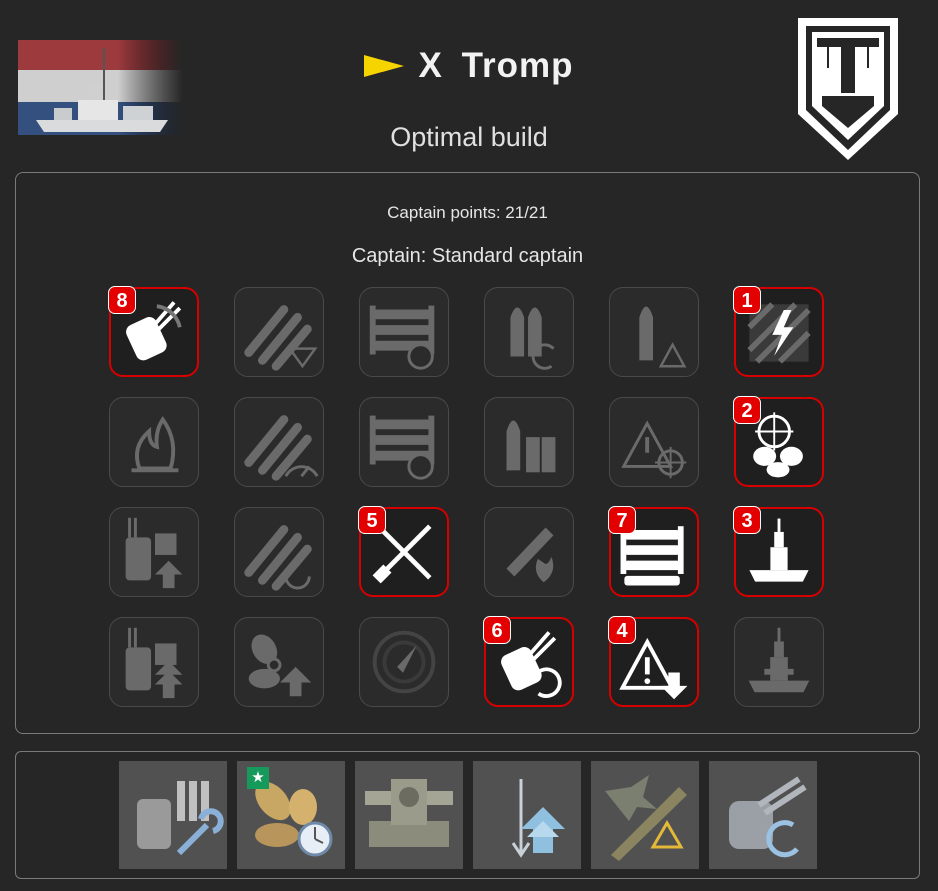 The image size is (938, 891). I want to click on skill-order-badge: 5, so click(372, 520).